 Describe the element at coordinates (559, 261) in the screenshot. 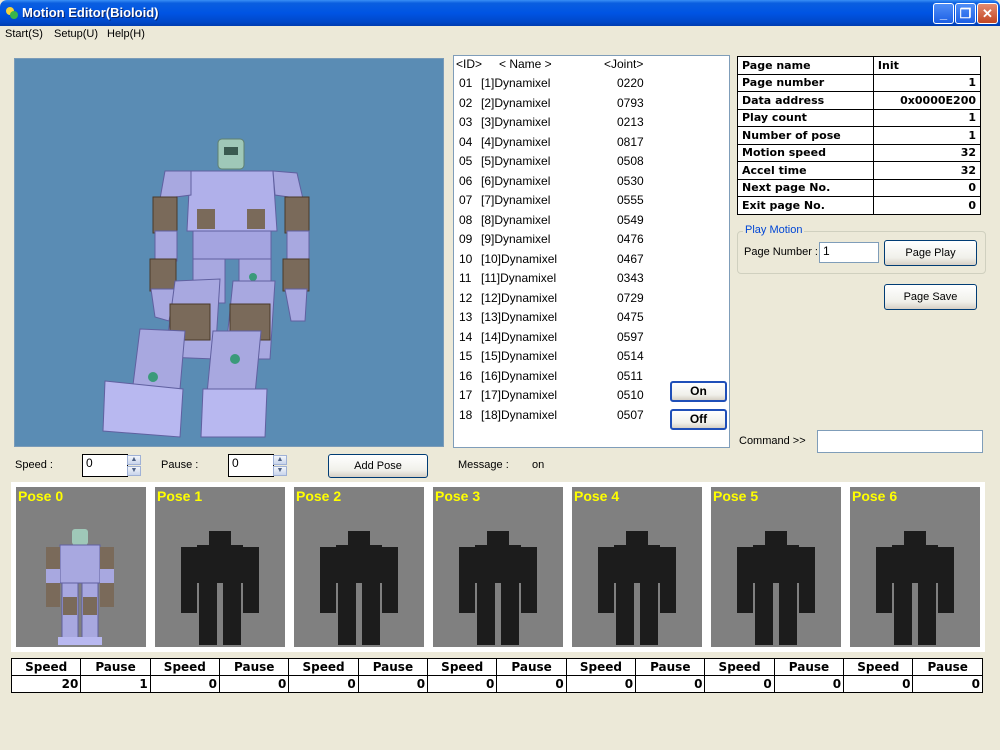

I see `joint-row: 10 [10]Dynamixel 0467` at that location.